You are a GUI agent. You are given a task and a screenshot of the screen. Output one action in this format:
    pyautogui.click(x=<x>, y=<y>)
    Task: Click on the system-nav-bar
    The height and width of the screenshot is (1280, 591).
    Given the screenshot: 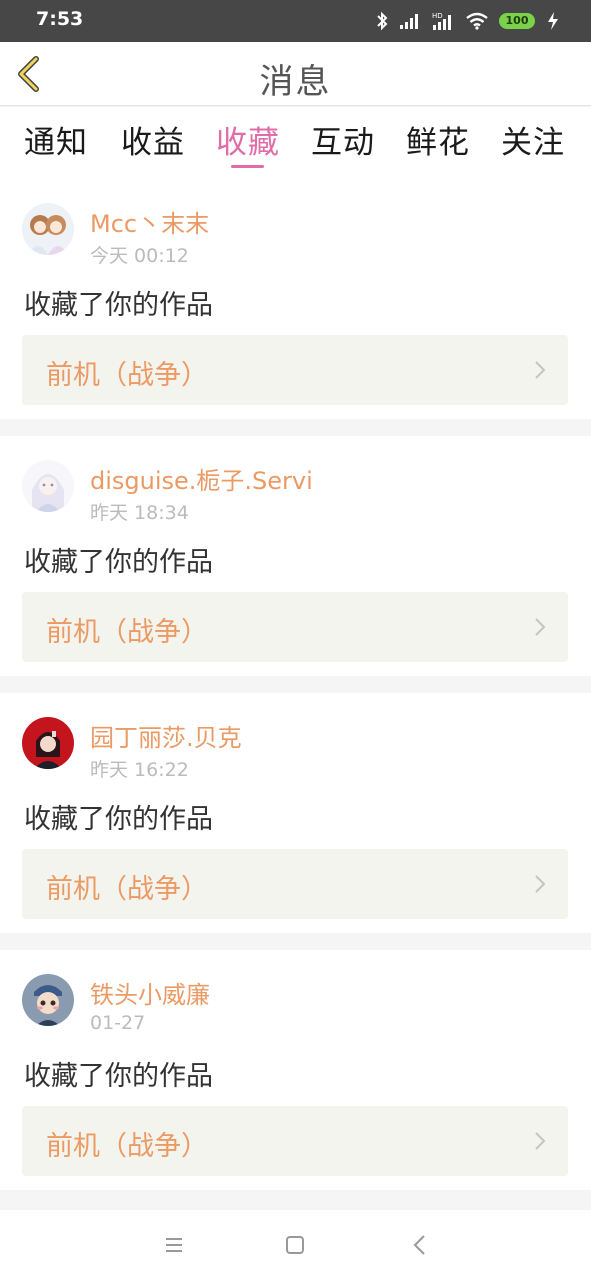 What is the action you would take?
    pyautogui.click(x=295, y=1245)
    